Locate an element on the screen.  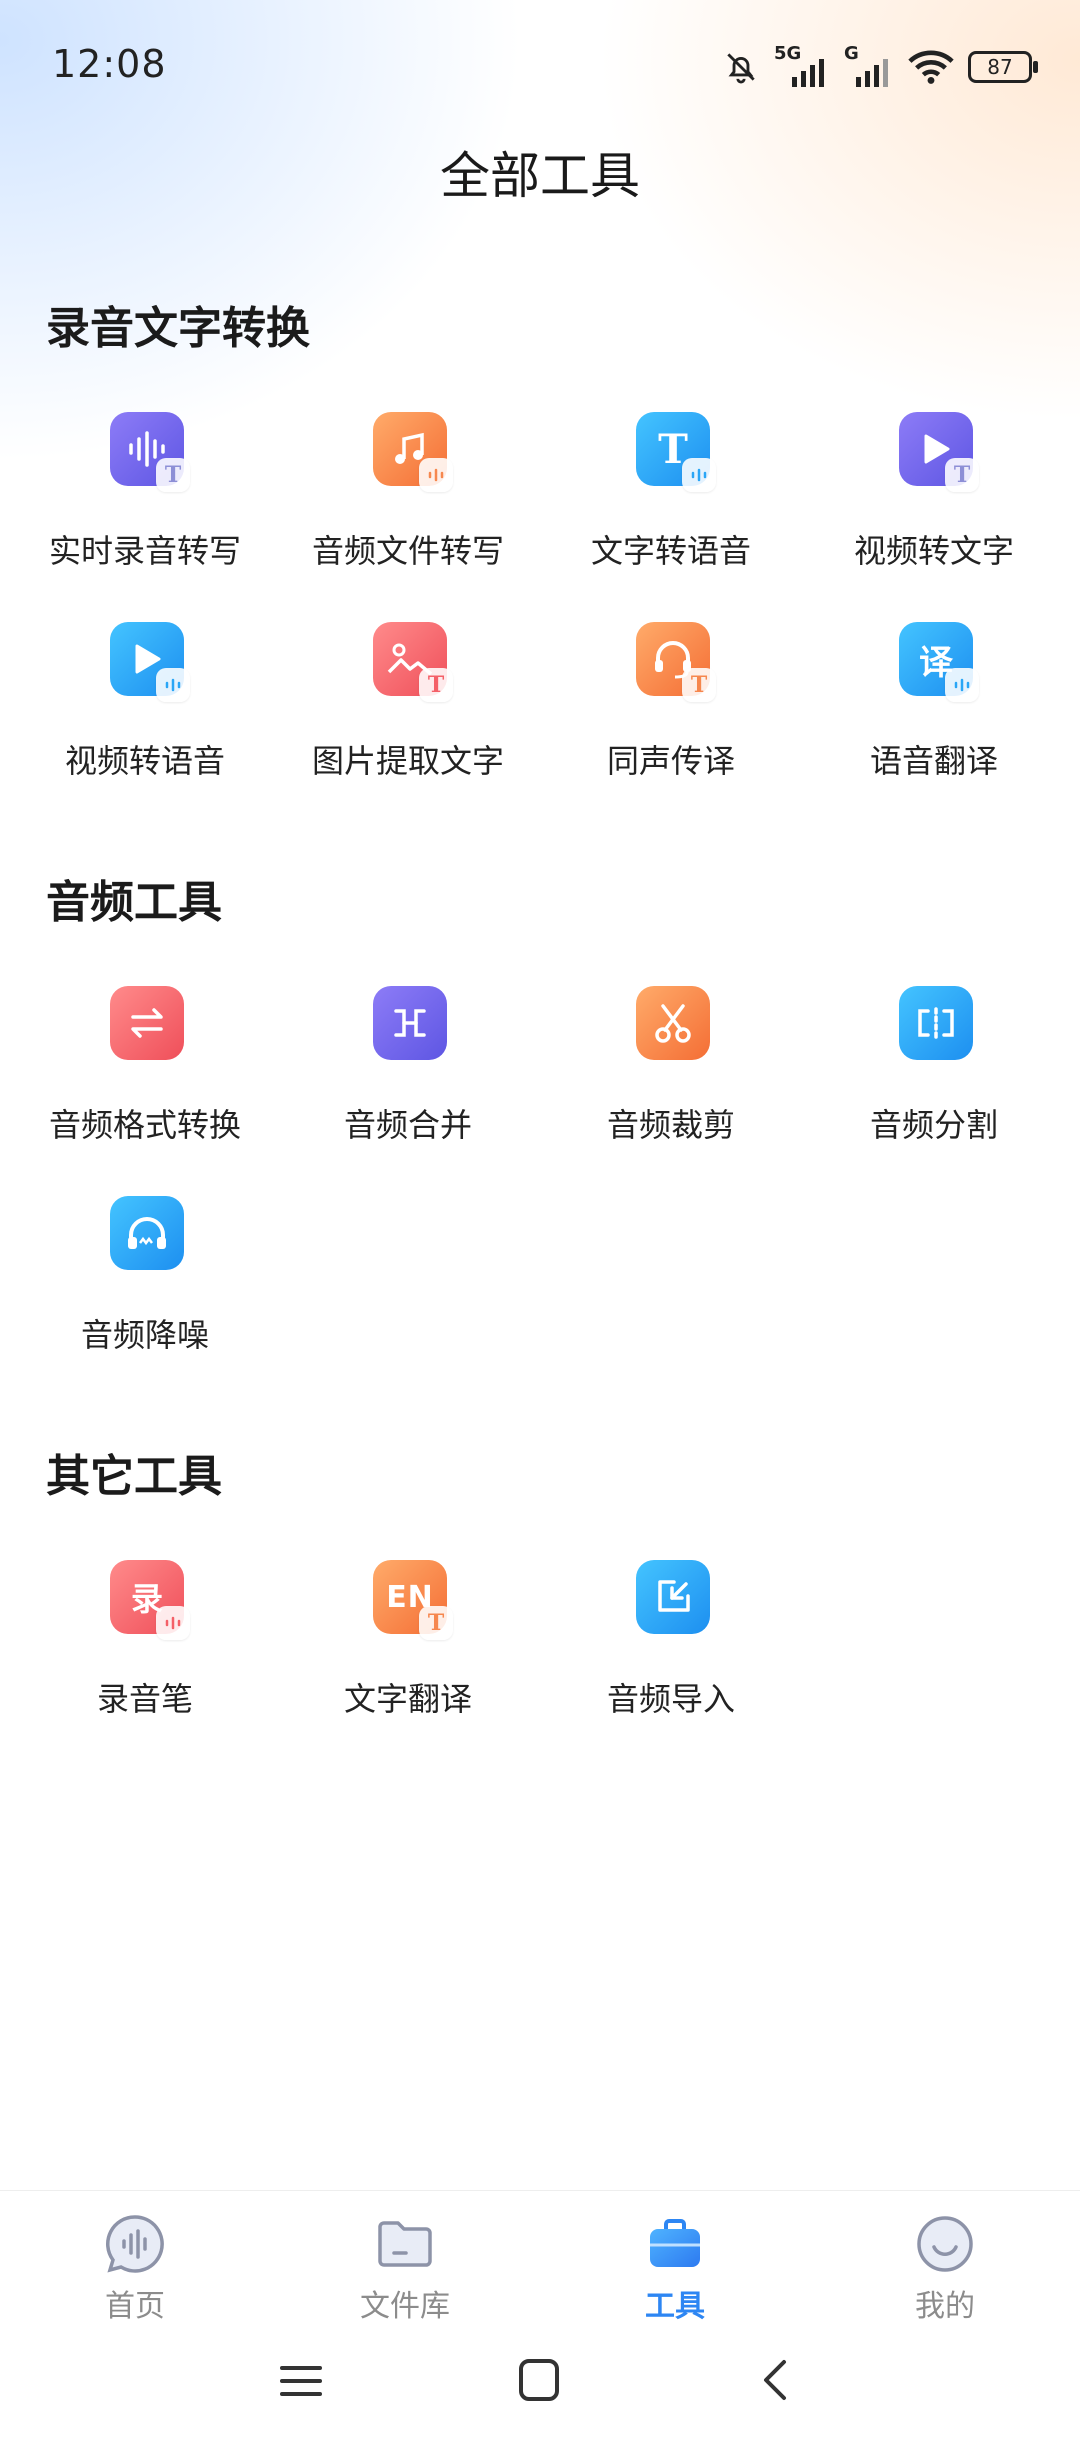
tool-label: 音频合并 is located at coordinates (407, 1125).